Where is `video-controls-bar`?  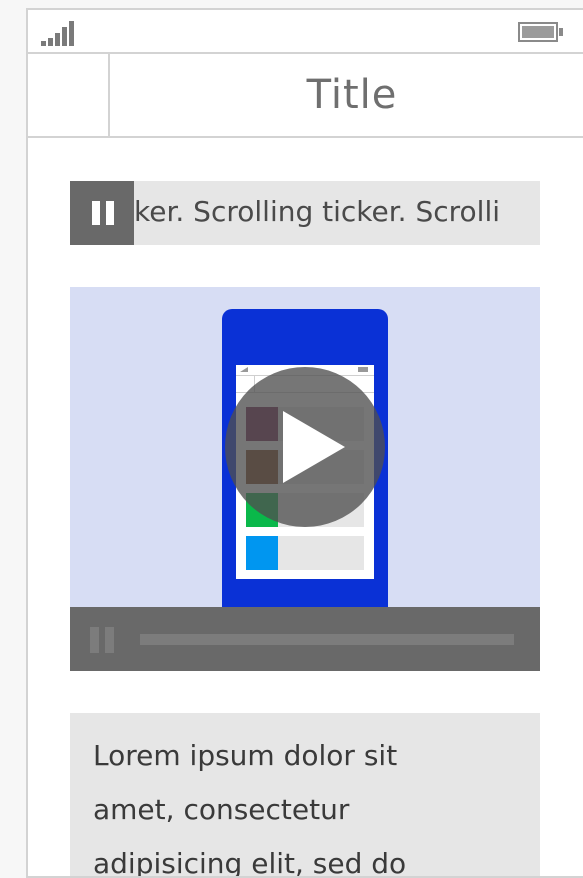
video-controls-bar is located at coordinates (305, 639).